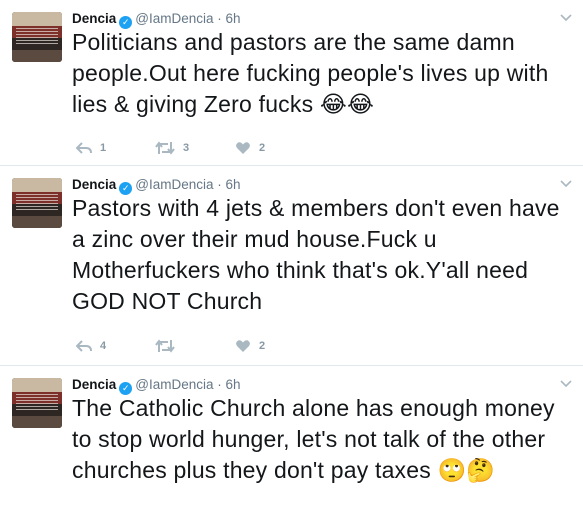  I want to click on retweet-button: 3, so click(172, 148).